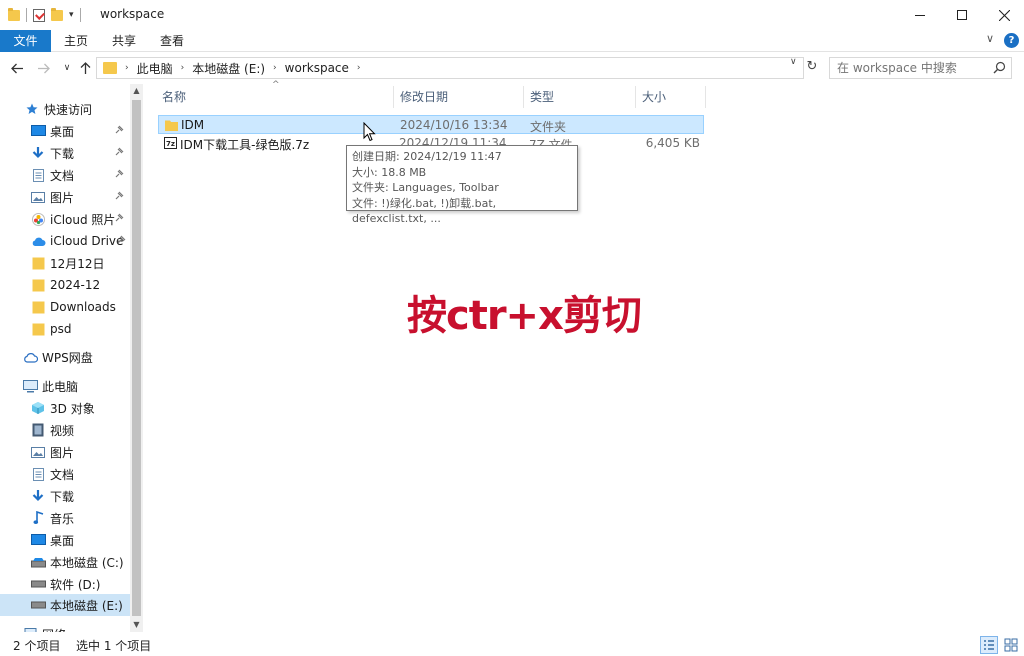  Describe the element at coordinates (124, 41) in the screenshot. I see `tab-share: 共享` at that location.